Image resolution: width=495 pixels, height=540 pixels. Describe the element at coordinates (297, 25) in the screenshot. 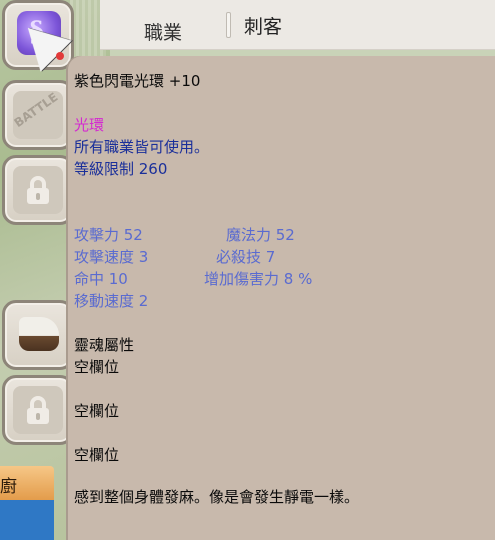

I see `job-header: 職業 刺客` at that location.